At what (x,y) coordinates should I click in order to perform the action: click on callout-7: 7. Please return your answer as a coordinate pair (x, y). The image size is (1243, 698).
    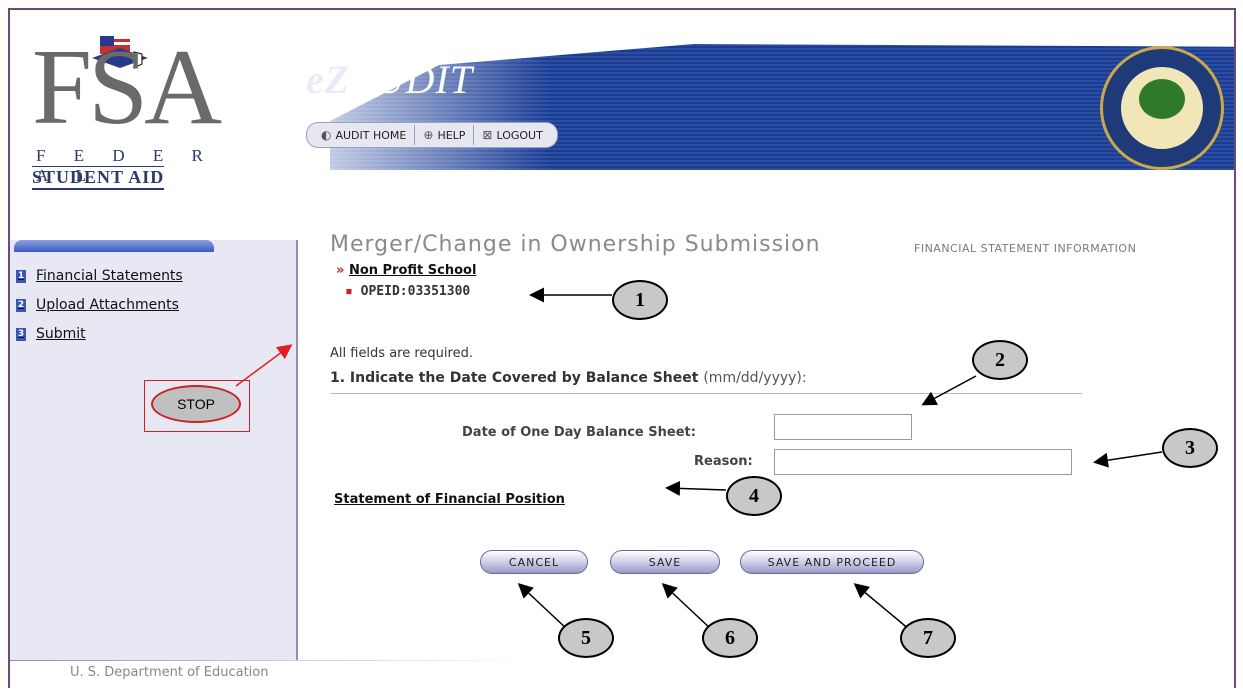
    Looking at the image, I should click on (928, 638).